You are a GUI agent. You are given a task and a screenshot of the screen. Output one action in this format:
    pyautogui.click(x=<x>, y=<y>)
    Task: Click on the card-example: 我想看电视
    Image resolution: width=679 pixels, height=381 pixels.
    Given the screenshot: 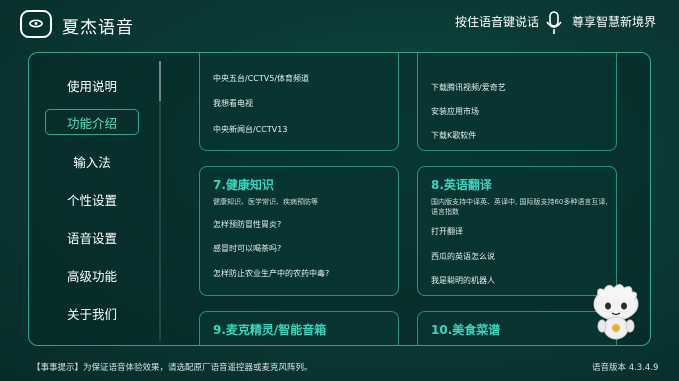 What is the action you would take?
    pyautogui.click(x=233, y=103)
    